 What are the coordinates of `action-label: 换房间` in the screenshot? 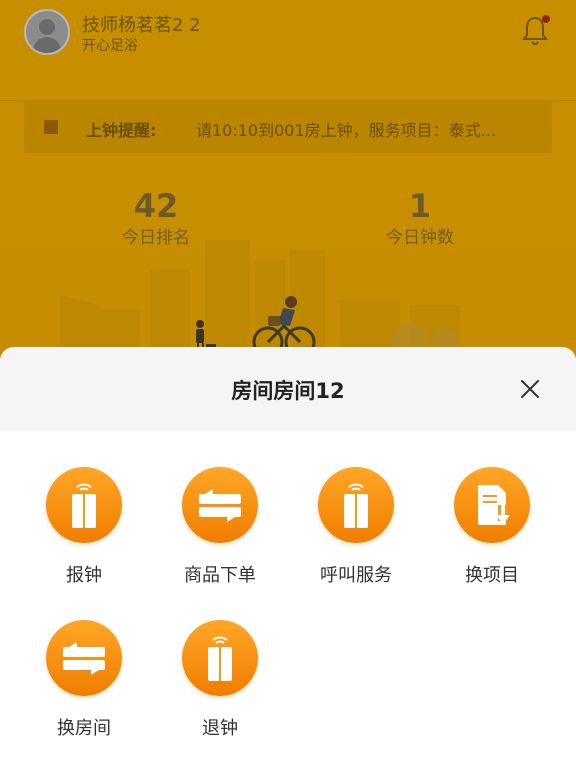 It's located at (84, 728).